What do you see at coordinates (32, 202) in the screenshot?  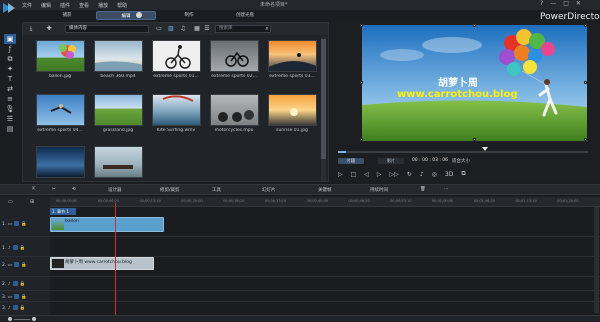 I see `storyboard-toggle: ⊞` at bounding box center [32, 202].